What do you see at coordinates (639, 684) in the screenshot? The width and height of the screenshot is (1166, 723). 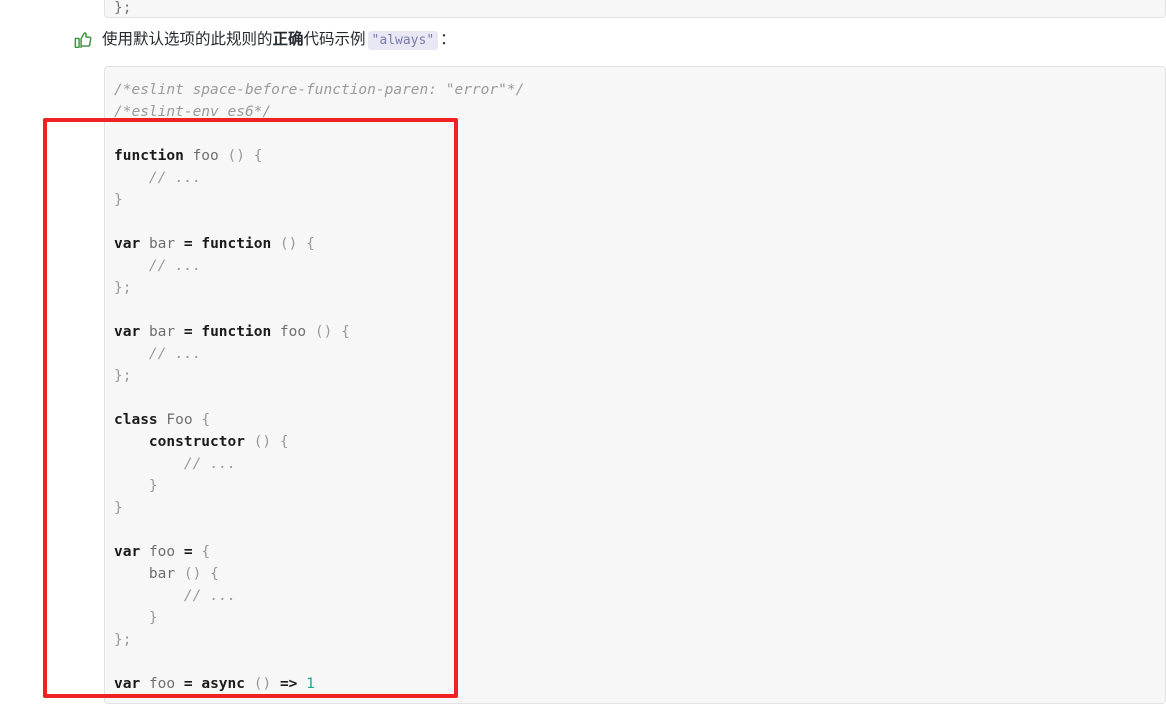 I see `code-line: var foo = async () => 1` at bounding box center [639, 684].